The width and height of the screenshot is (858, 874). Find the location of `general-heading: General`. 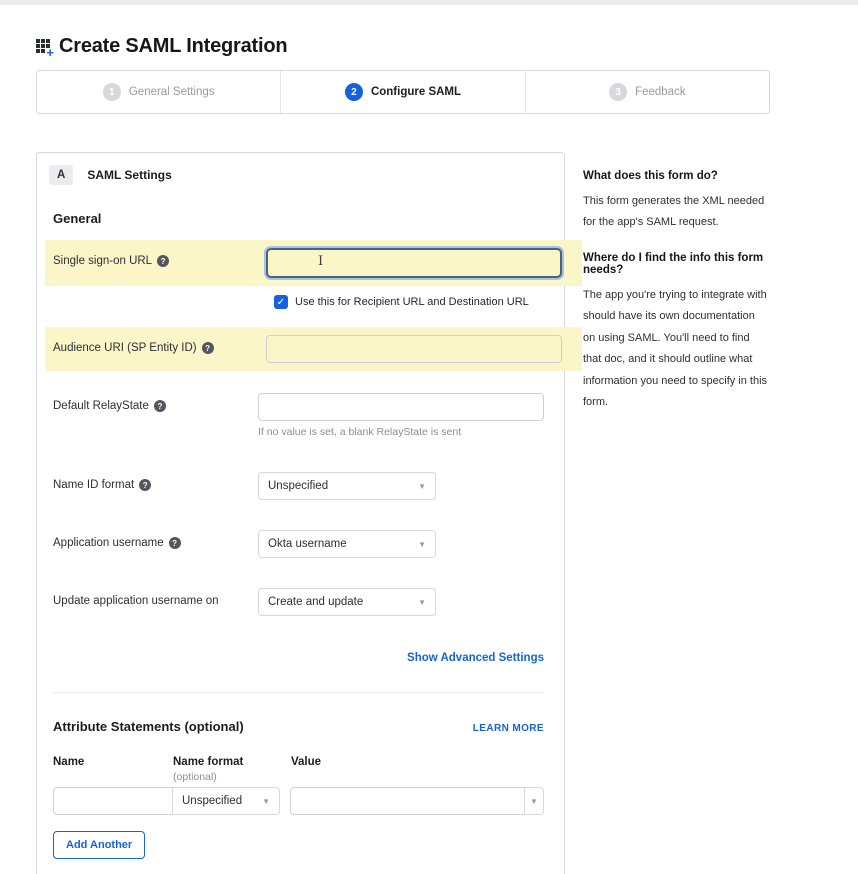

general-heading: General is located at coordinates (77, 218).